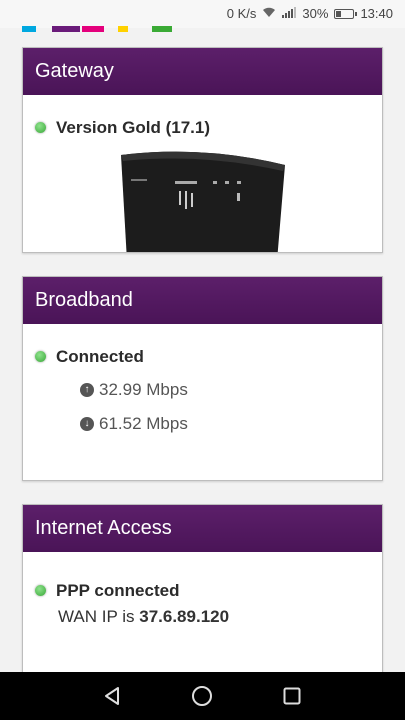 Image resolution: width=405 pixels, height=720 pixels. Describe the element at coordinates (241, 13) in the screenshot. I see `network-speed: 0 K/s` at that location.